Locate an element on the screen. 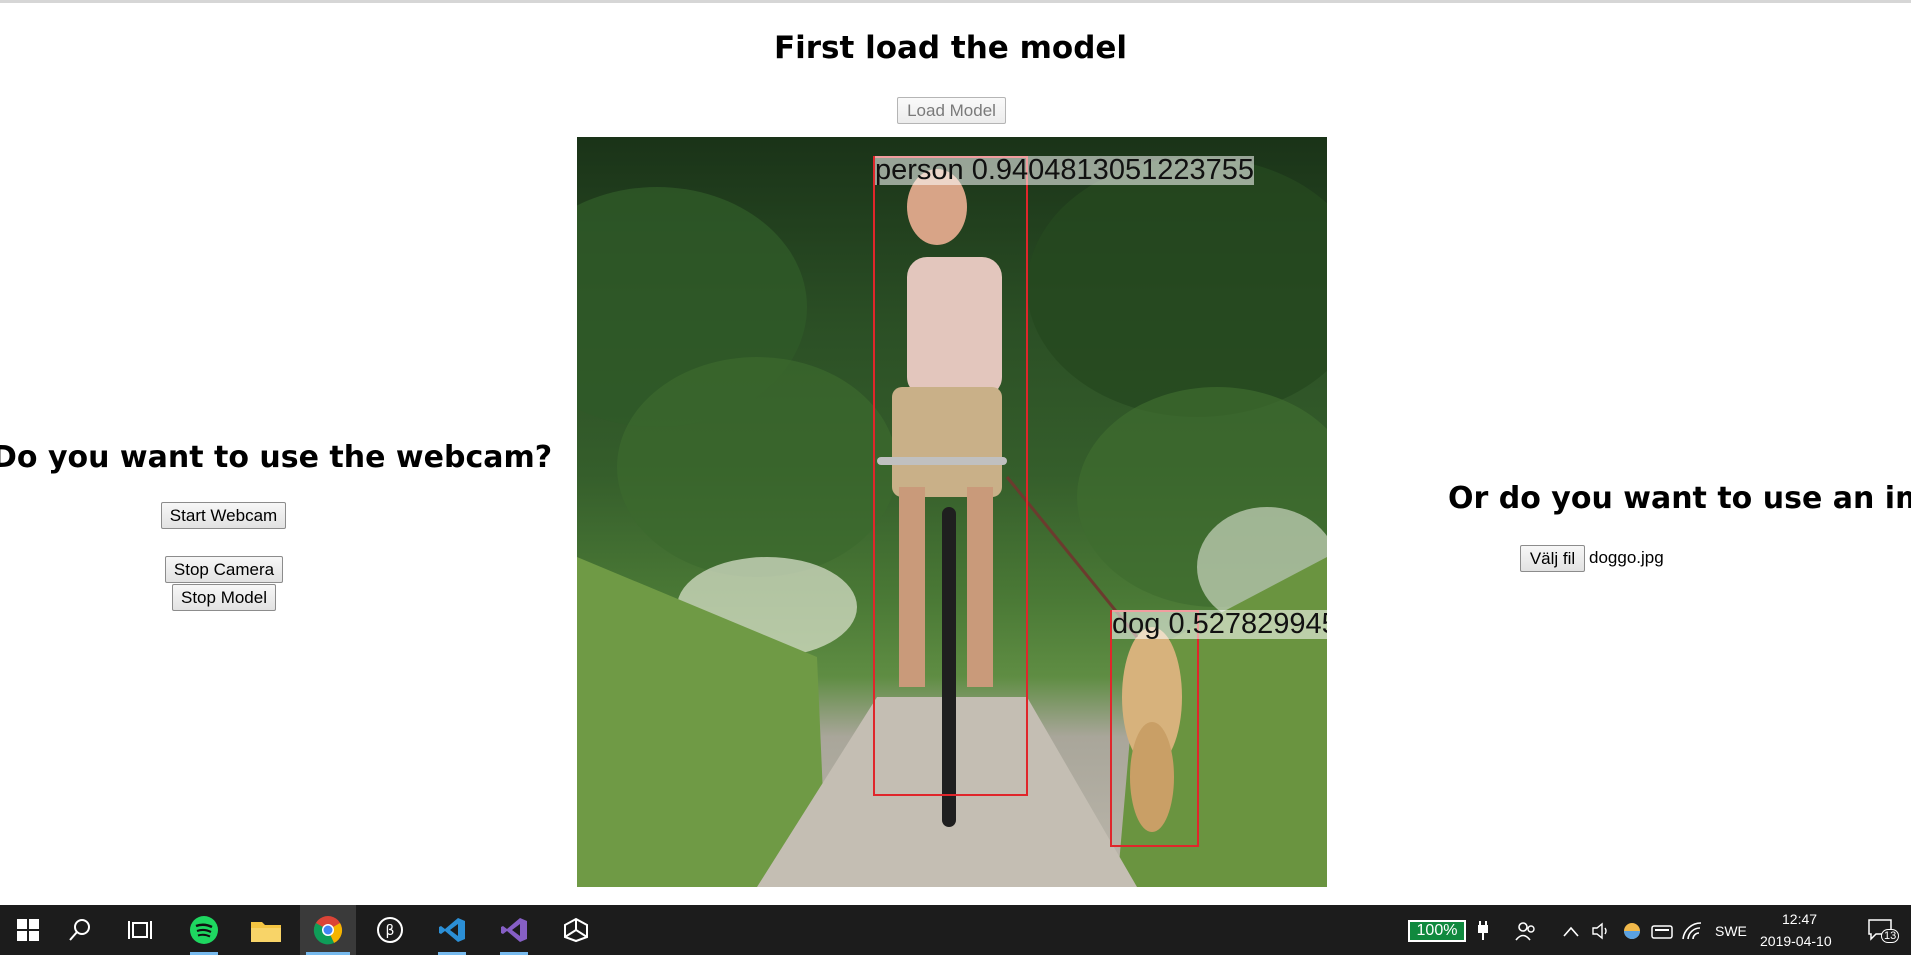 The width and height of the screenshot is (1911, 955). unity-icon is located at coordinates (576, 930).